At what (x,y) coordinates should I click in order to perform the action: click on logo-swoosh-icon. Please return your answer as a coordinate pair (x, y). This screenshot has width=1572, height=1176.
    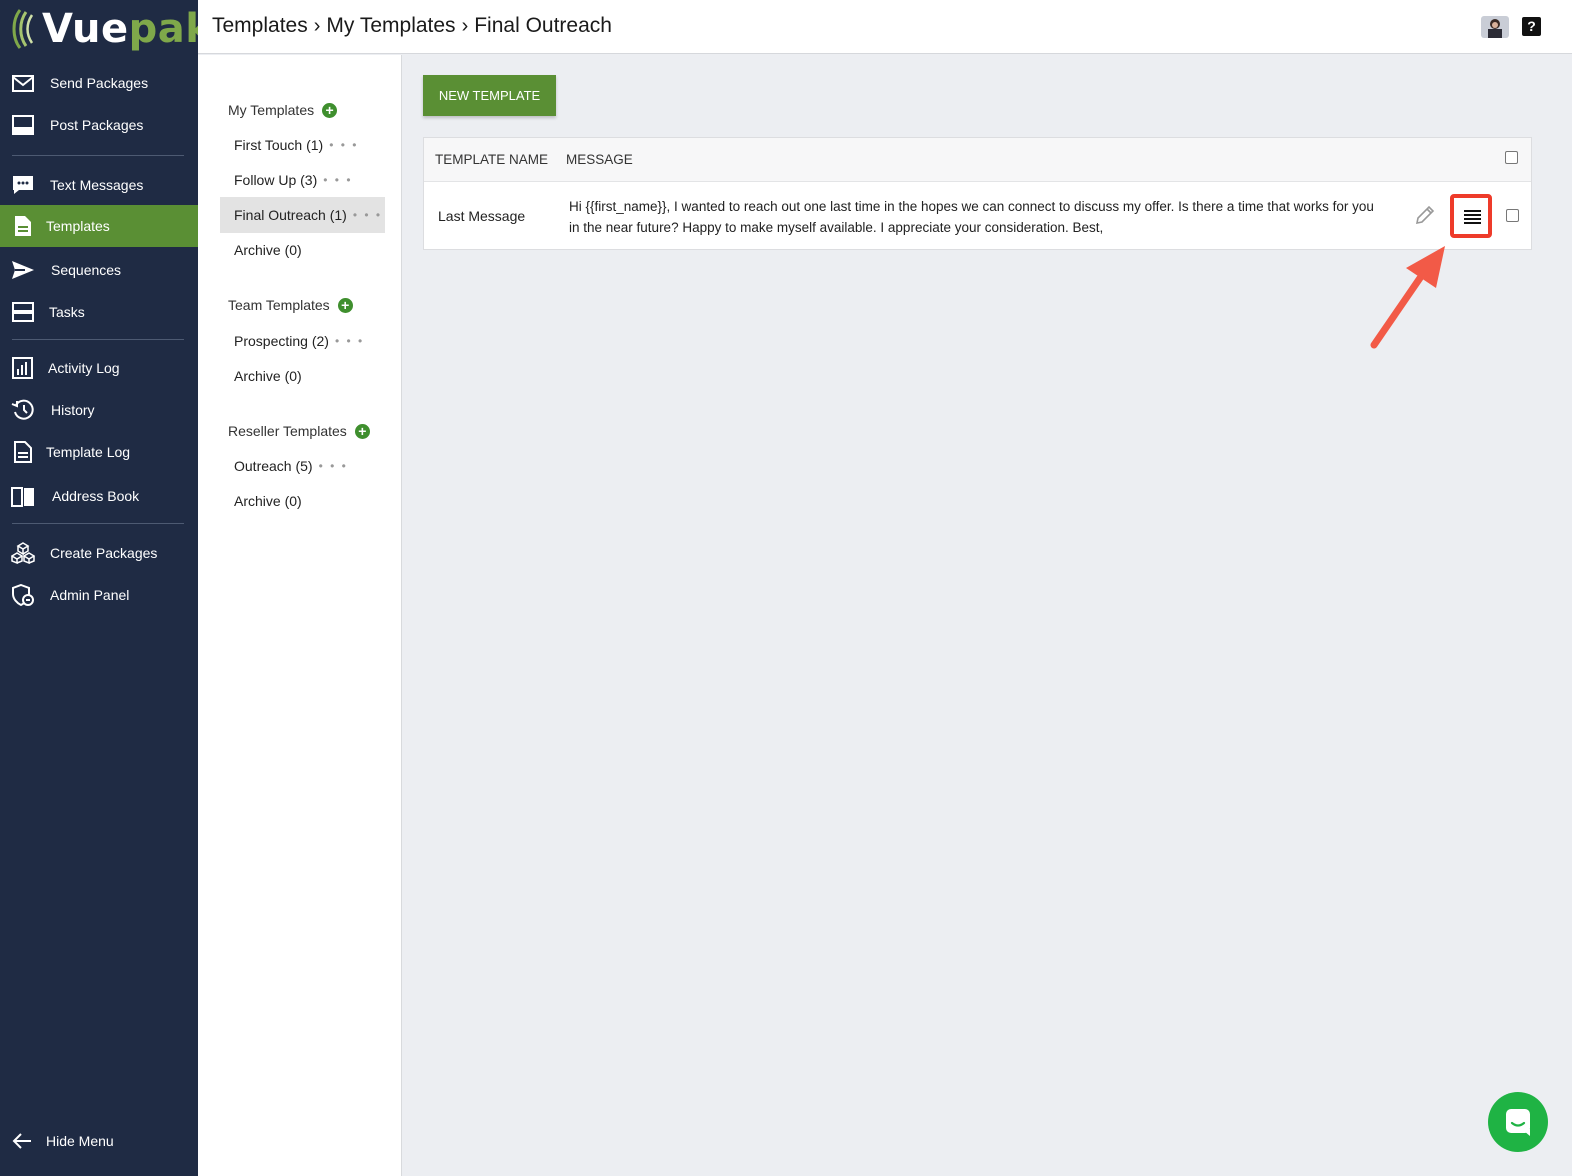
    Looking at the image, I should click on (23, 29).